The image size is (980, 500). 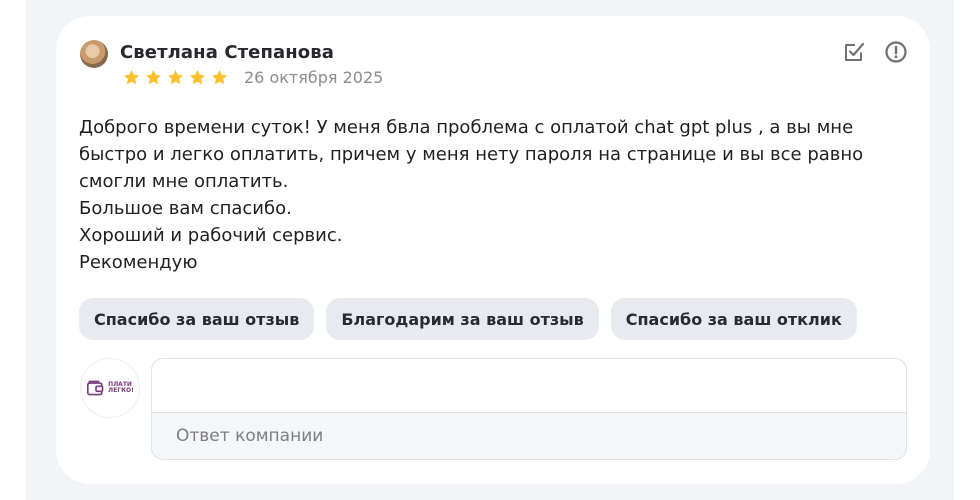 What do you see at coordinates (94, 54) in the screenshot?
I see `user-avatar` at bounding box center [94, 54].